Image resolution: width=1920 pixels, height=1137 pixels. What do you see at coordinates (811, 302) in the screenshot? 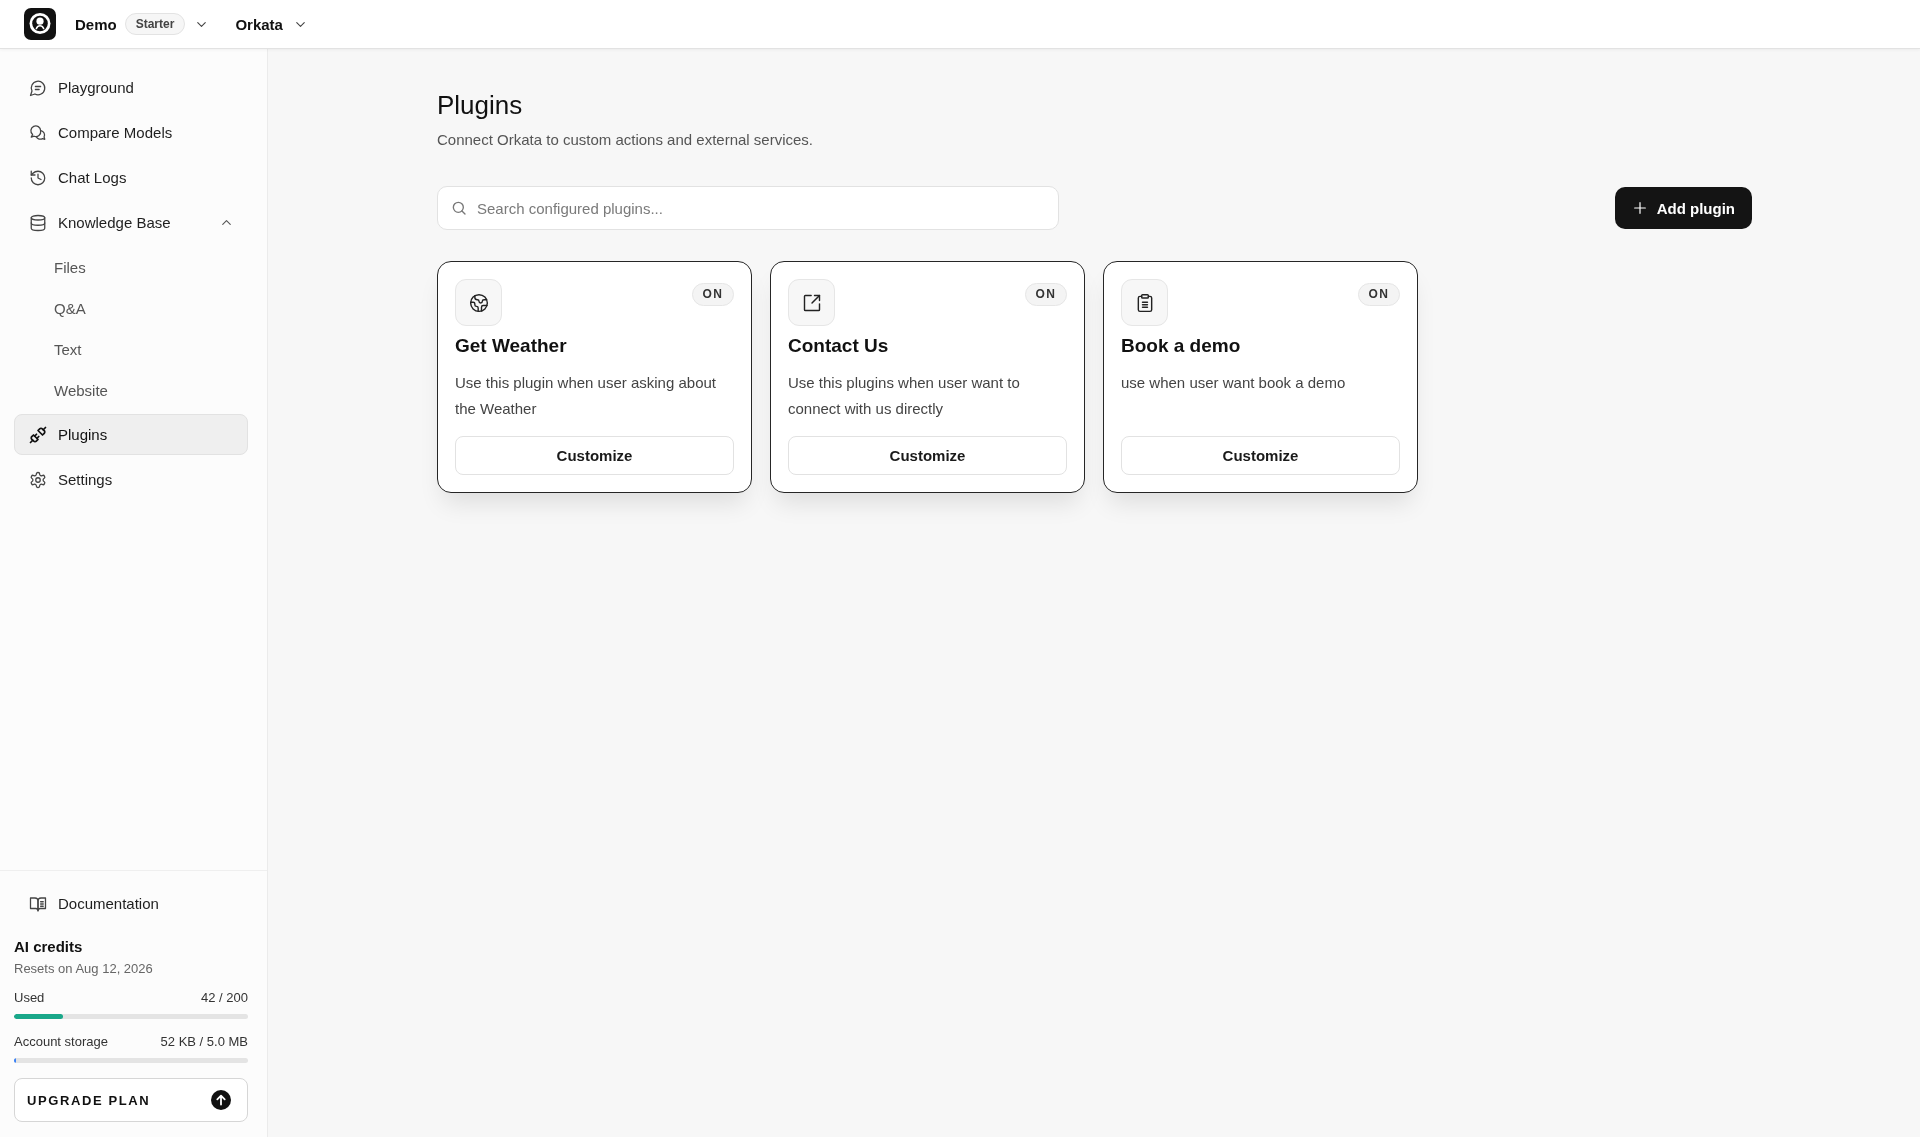
I see `external-link-icon` at bounding box center [811, 302].